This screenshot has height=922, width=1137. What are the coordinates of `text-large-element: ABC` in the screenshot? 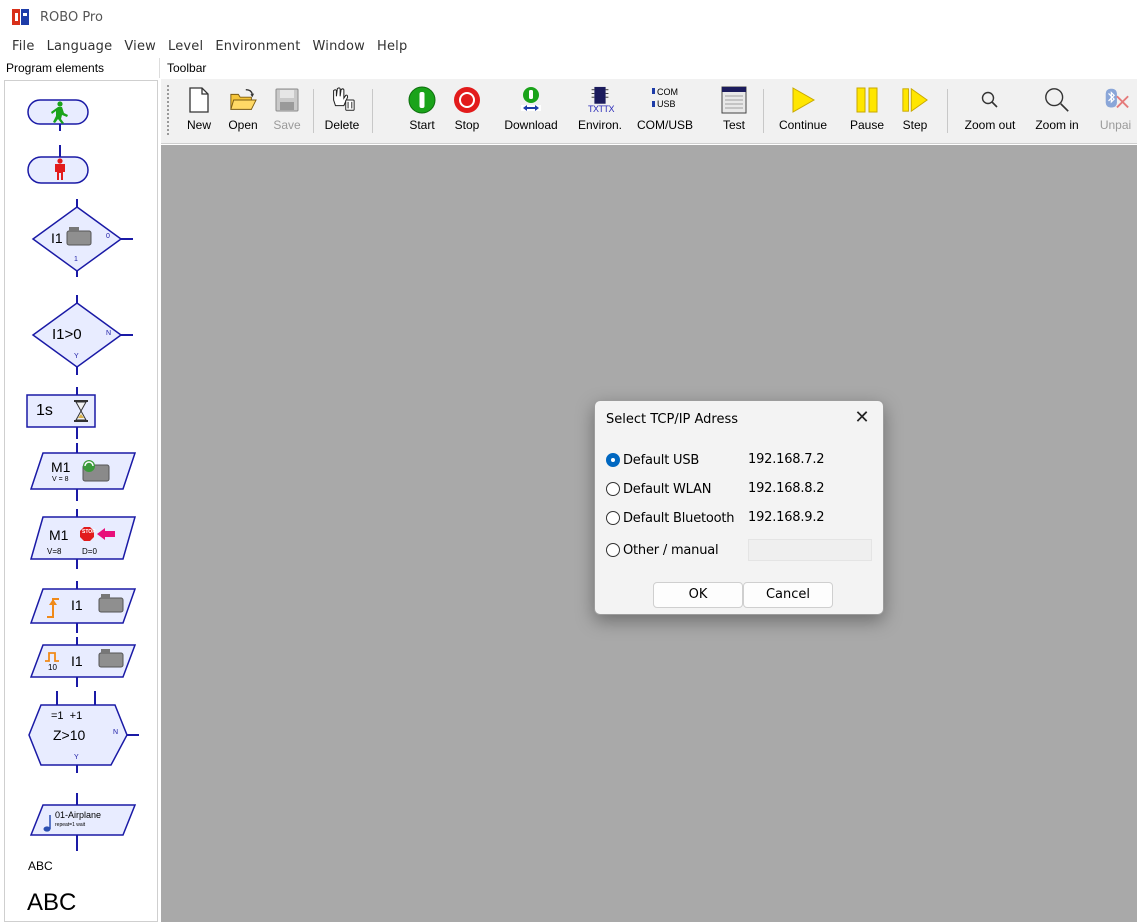 It's located at (51, 903).